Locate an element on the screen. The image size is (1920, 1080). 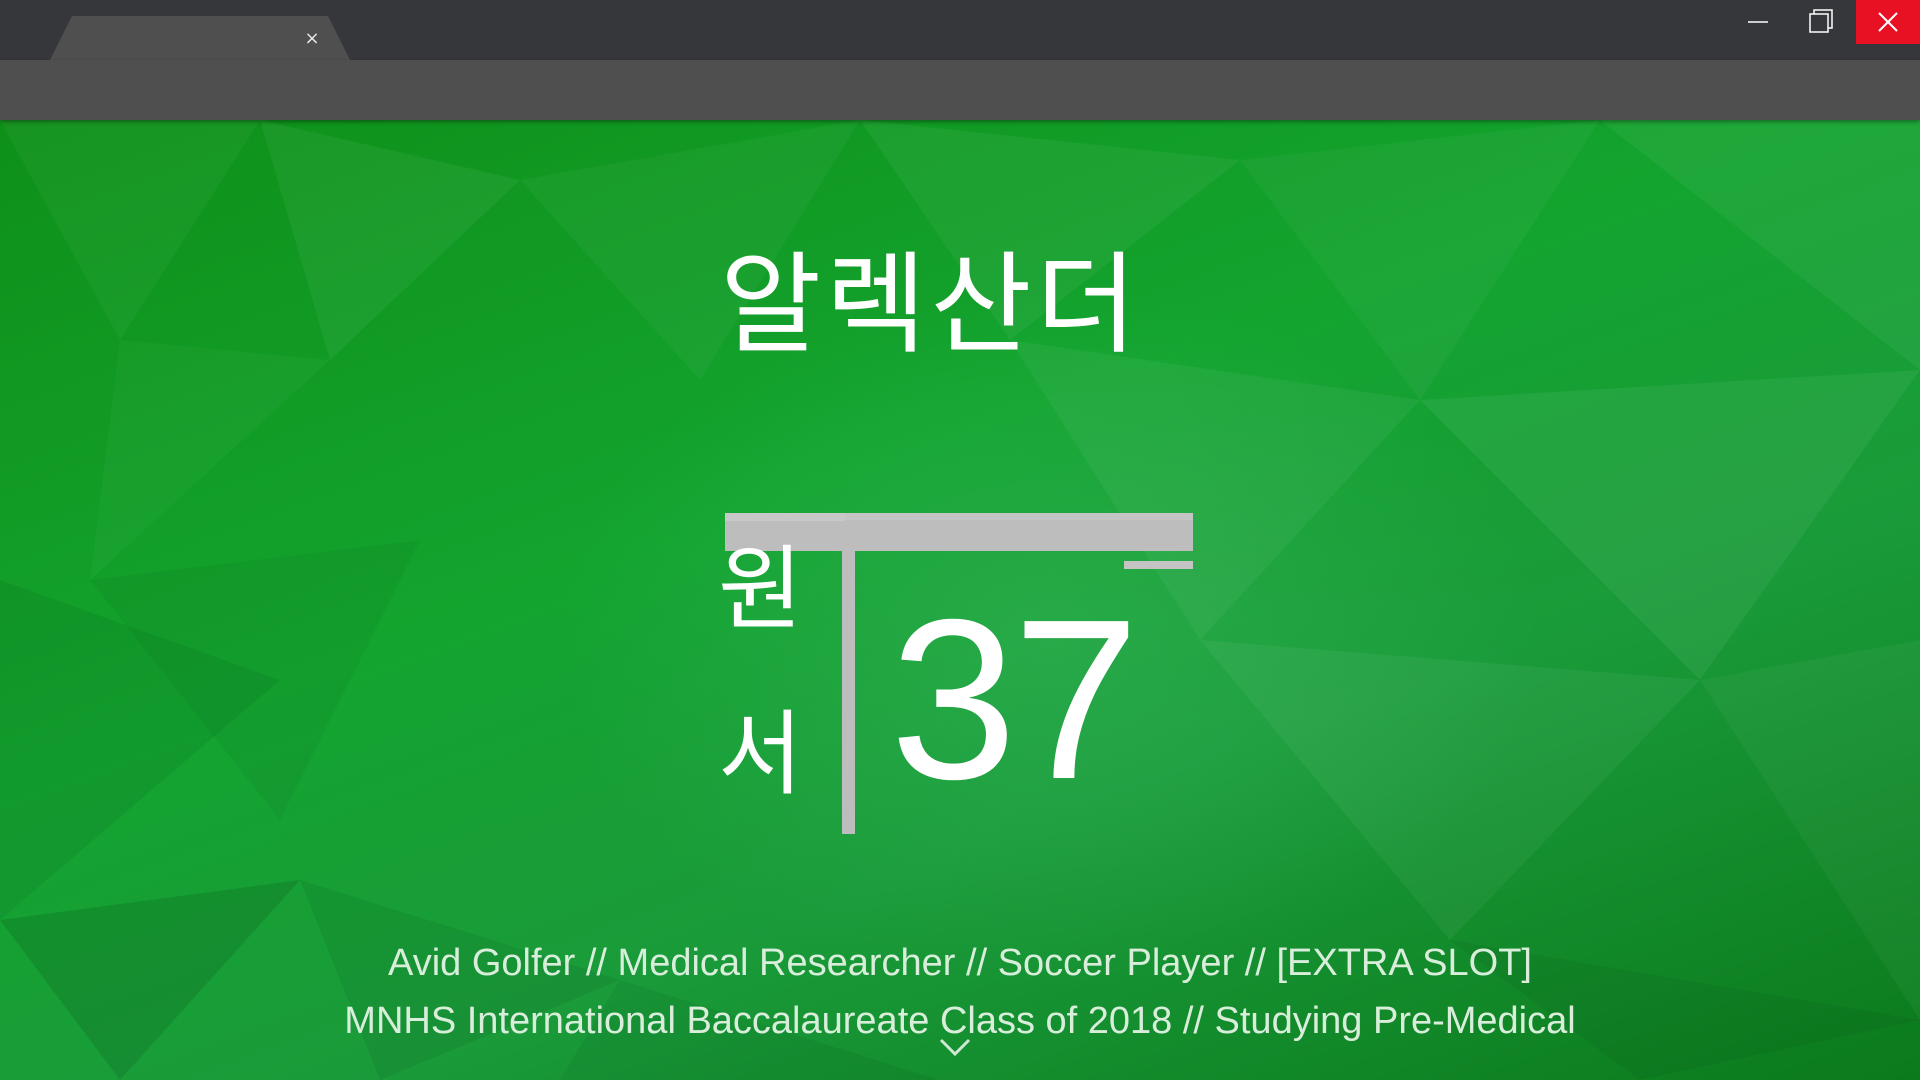
korean-name-top: 알렉산더 is located at coordinates (930, 305).